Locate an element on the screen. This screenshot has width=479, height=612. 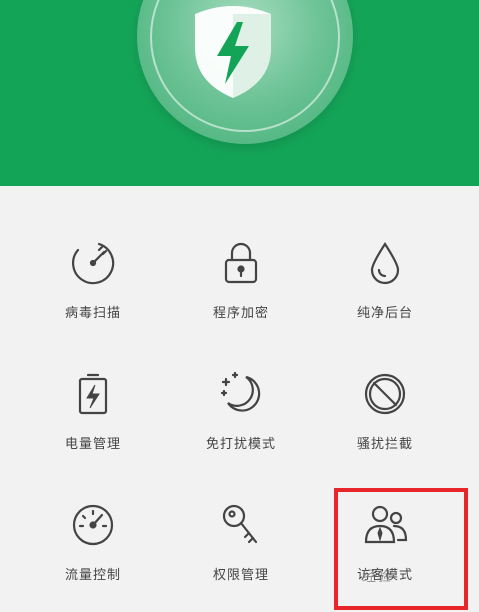
feature-clean-background: 纯净后台 is located at coordinates (385, 253).